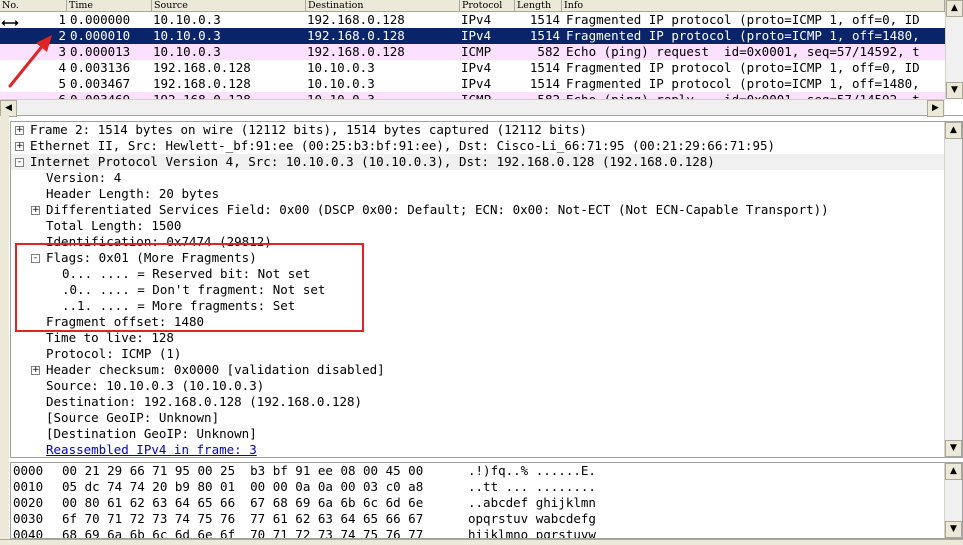 The width and height of the screenshot is (963, 545). I want to click on packet-cell-dst: 192.168.0.128, so click(356, 19).